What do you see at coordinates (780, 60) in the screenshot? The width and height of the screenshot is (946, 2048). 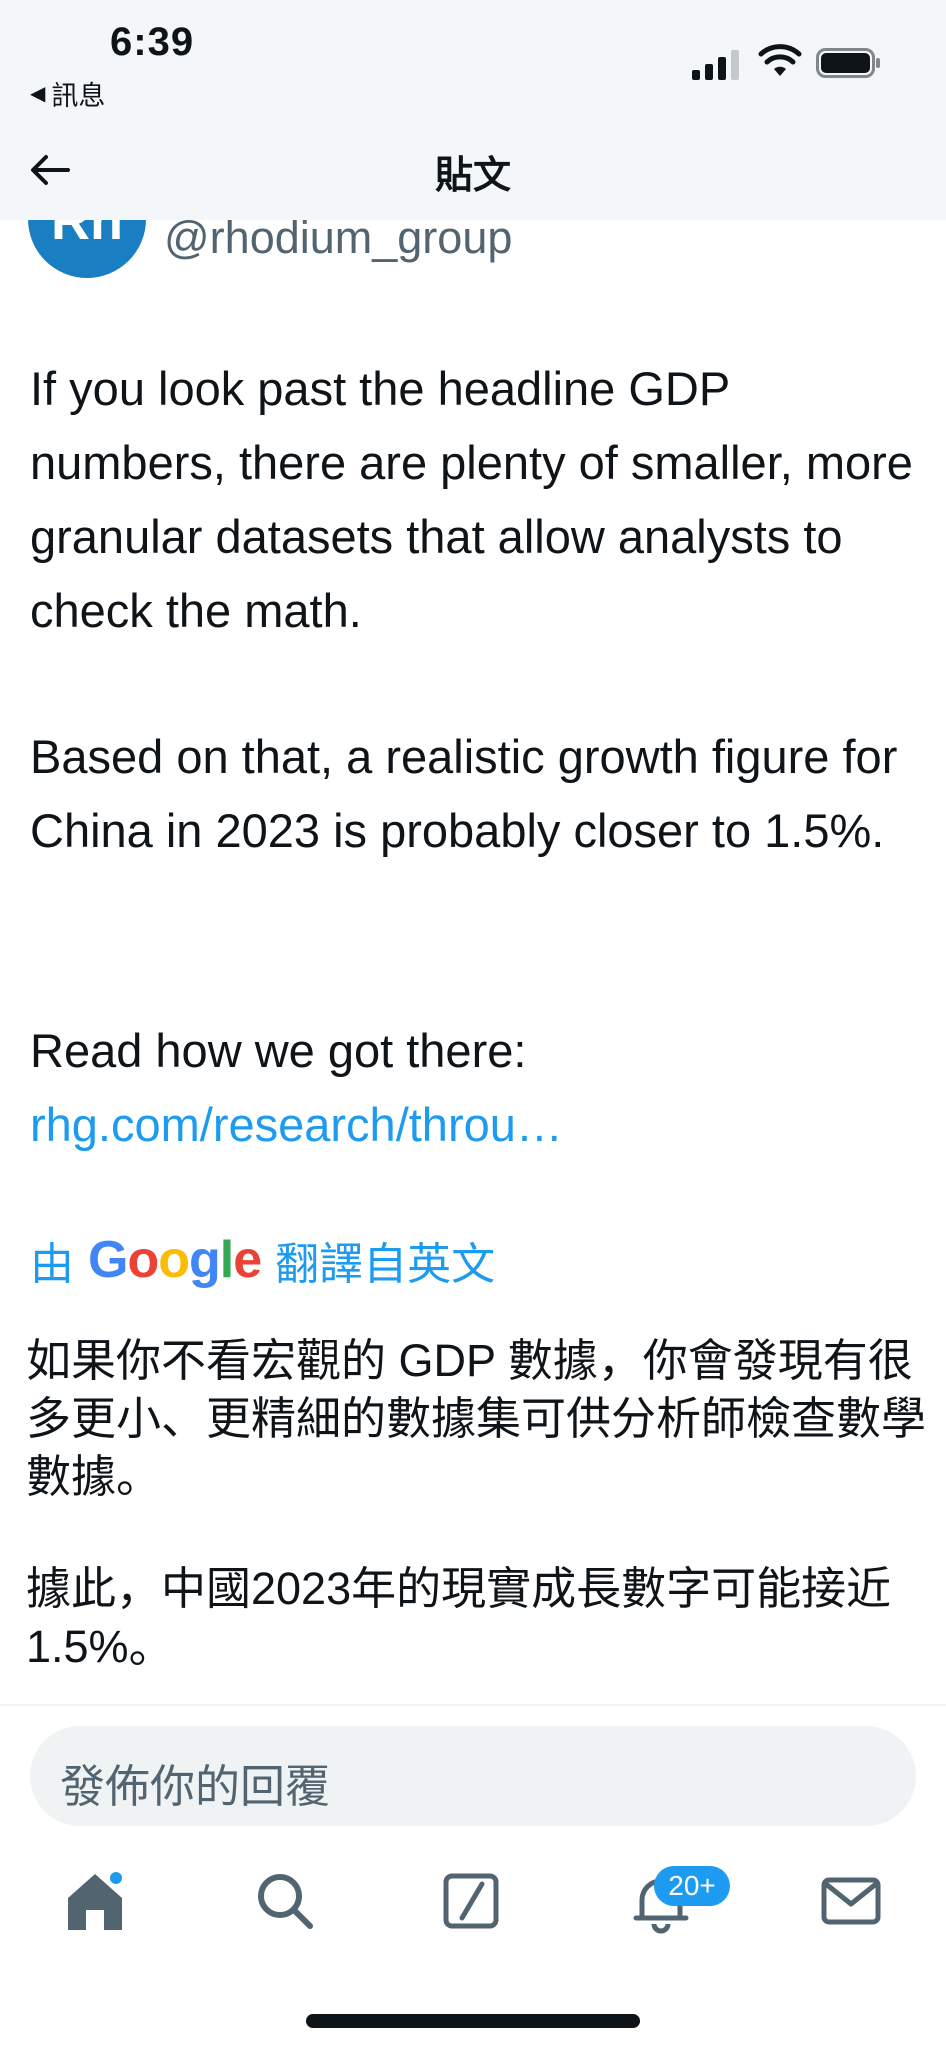 I see `wifi-icon` at bounding box center [780, 60].